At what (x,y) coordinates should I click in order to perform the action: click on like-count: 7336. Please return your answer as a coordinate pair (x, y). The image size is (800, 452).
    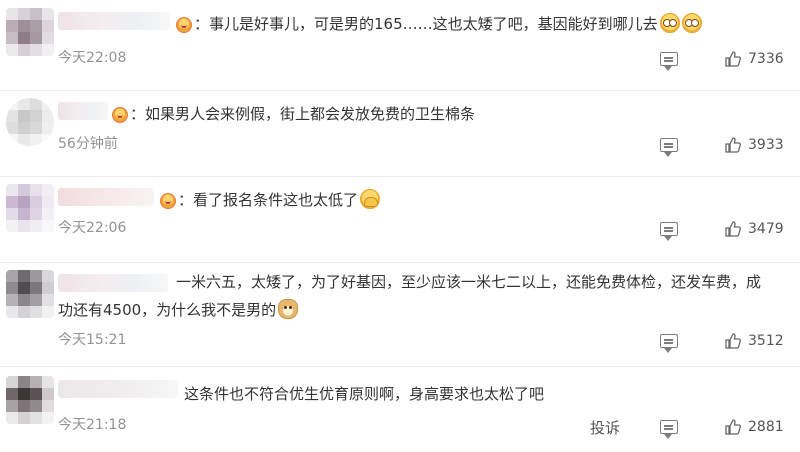
    Looking at the image, I should click on (766, 59).